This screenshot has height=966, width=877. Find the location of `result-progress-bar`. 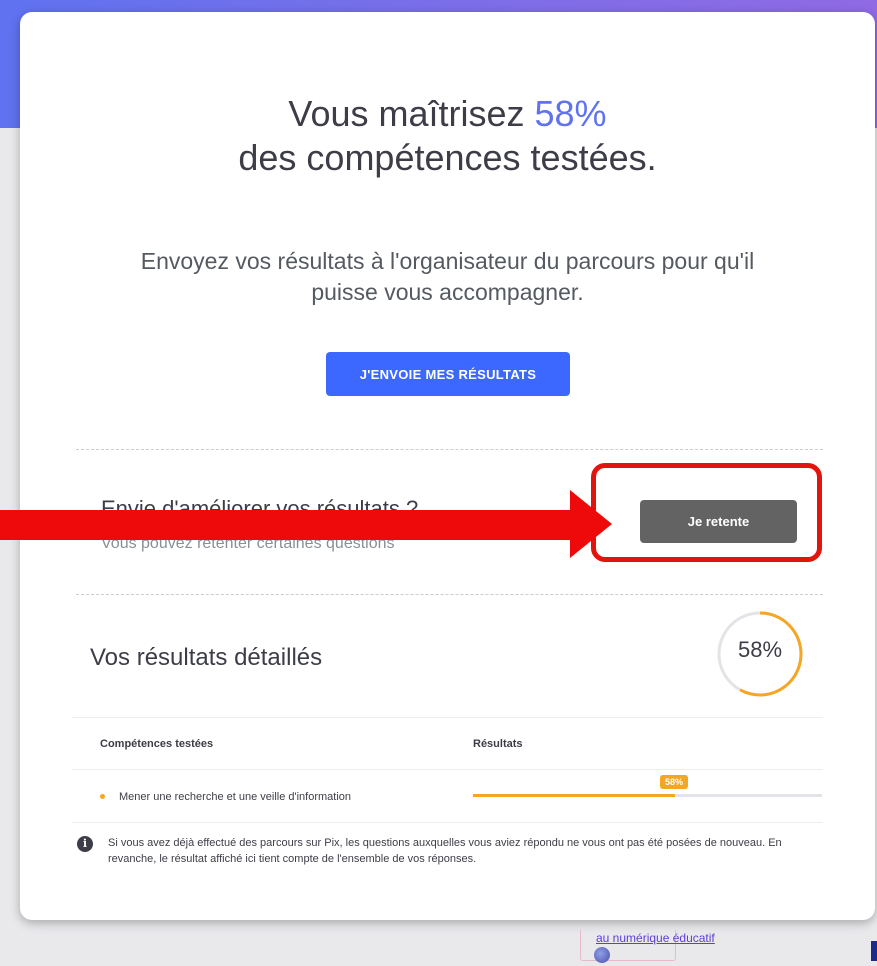

result-progress-bar is located at coordinates (647, 795).